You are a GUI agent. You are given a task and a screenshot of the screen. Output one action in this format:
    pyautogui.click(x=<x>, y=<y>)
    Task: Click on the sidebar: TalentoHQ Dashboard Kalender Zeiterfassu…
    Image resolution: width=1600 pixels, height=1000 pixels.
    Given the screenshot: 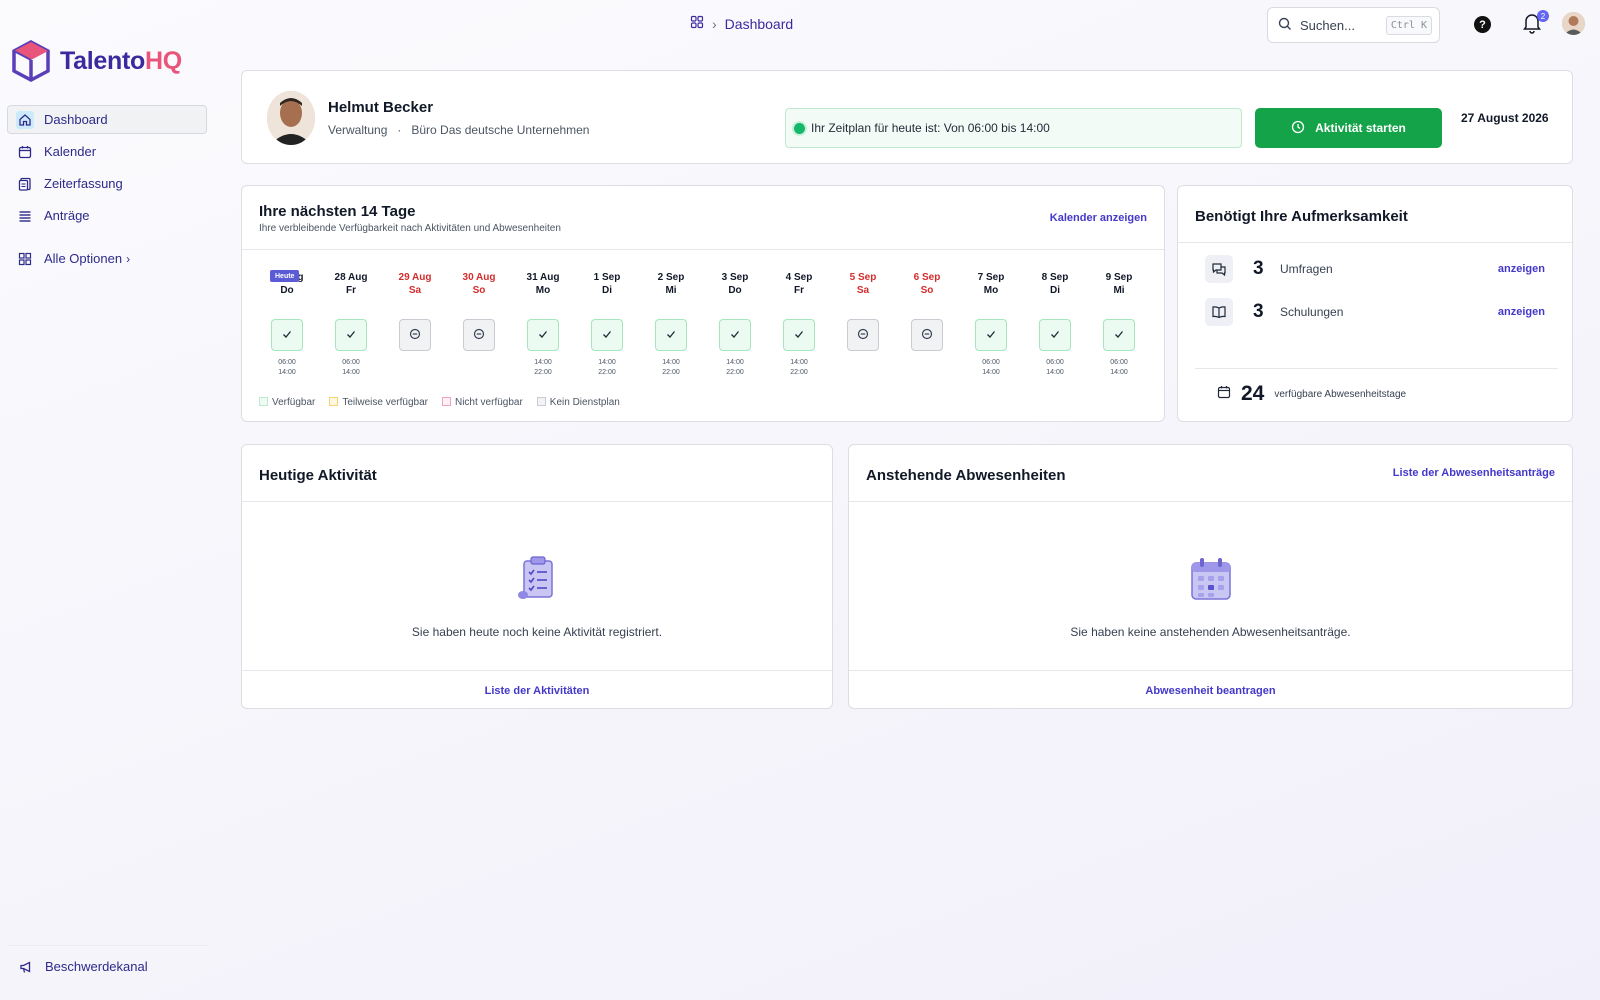 What is the action you would take?
    pyautogui.click(x=106, y=500)
    